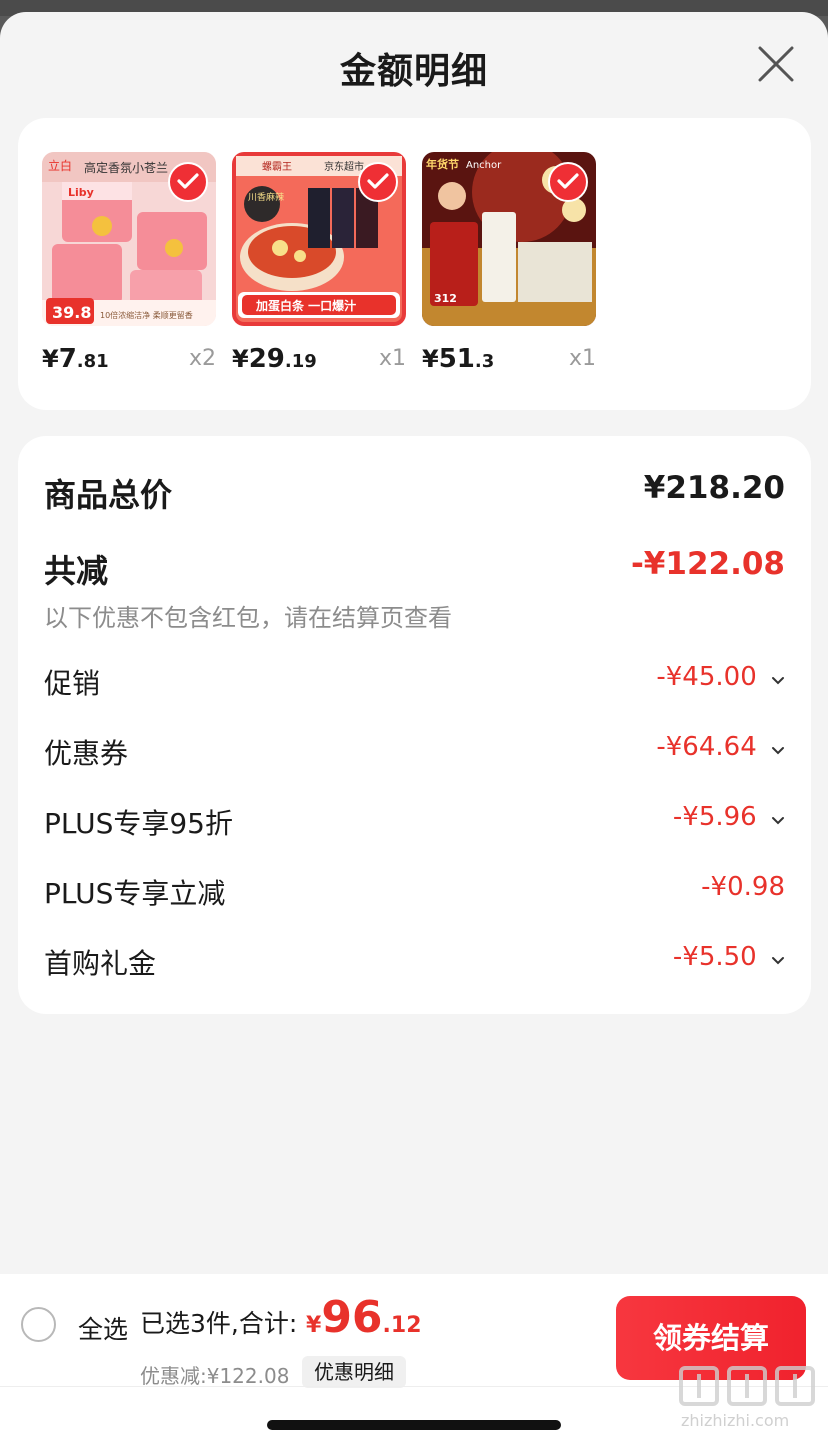 The width and height of the screenshot is (828, 1448). I want to click on product-image-anchor: 年货节 Anchor 312, so click(509, 239).